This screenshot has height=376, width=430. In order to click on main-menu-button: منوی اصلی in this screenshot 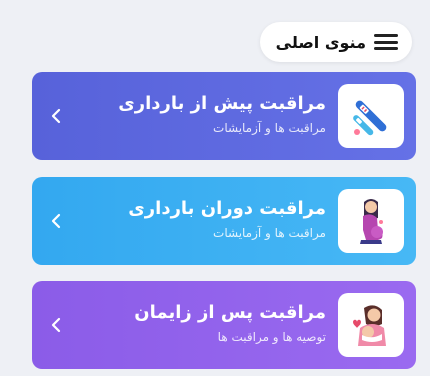, I will do `click(335, 42)`.